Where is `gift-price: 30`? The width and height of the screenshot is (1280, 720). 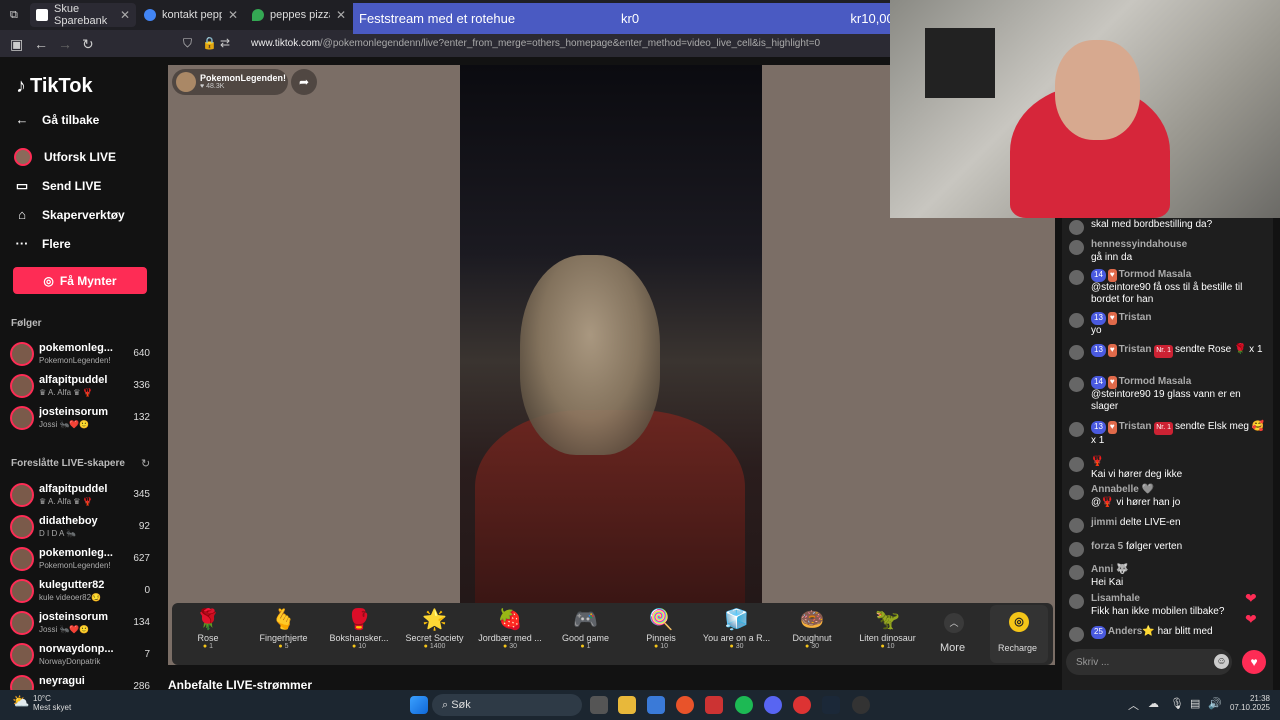 gift-price: 30 is located at coordinates (812, 646).